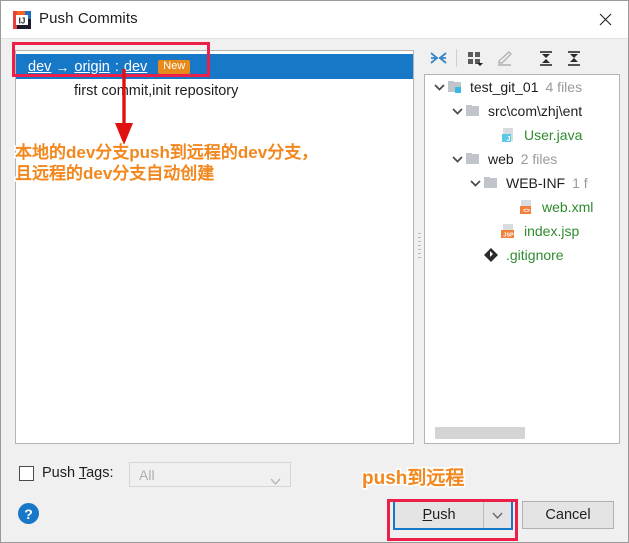  What do you see at coordinates (510, 135) in the screenshot?
I see `java-file-icon: J` at bounding box center [510, 135].